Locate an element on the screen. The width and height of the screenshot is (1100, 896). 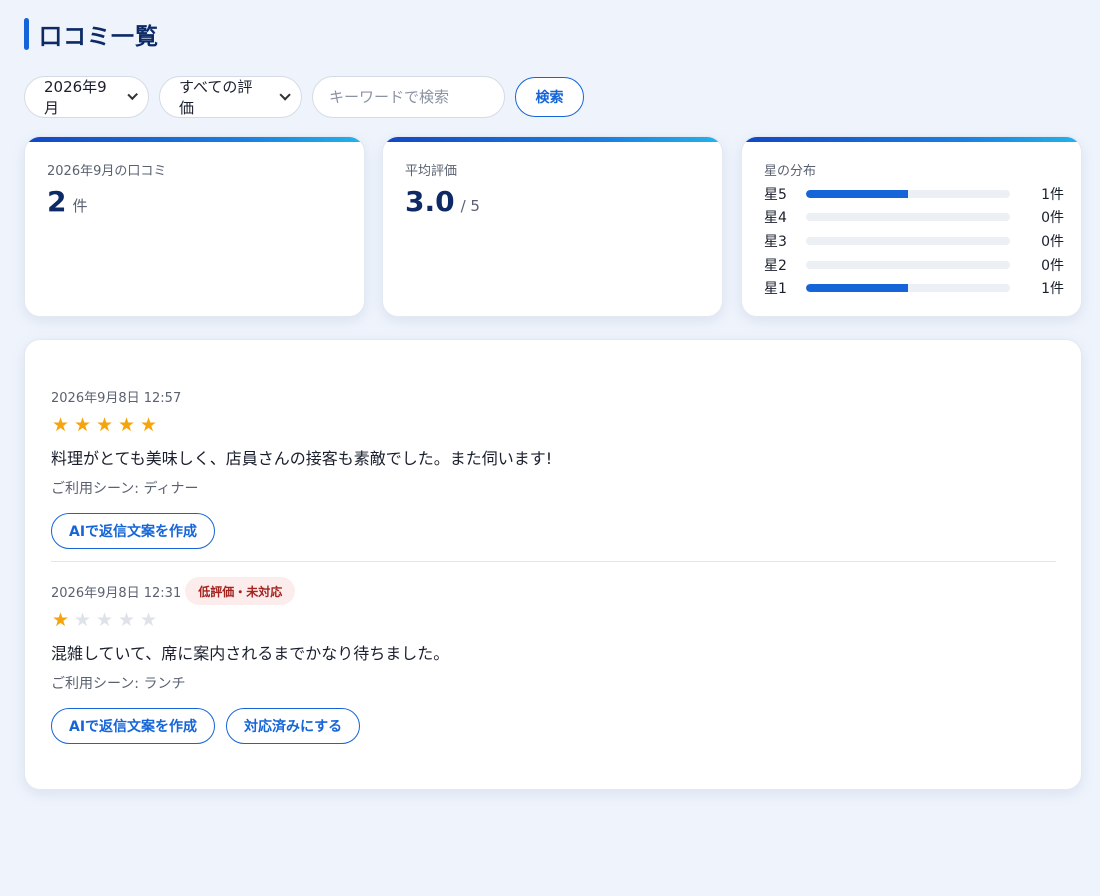
star-distribution-label: 星の分布 is located at coordinates (790, 171).